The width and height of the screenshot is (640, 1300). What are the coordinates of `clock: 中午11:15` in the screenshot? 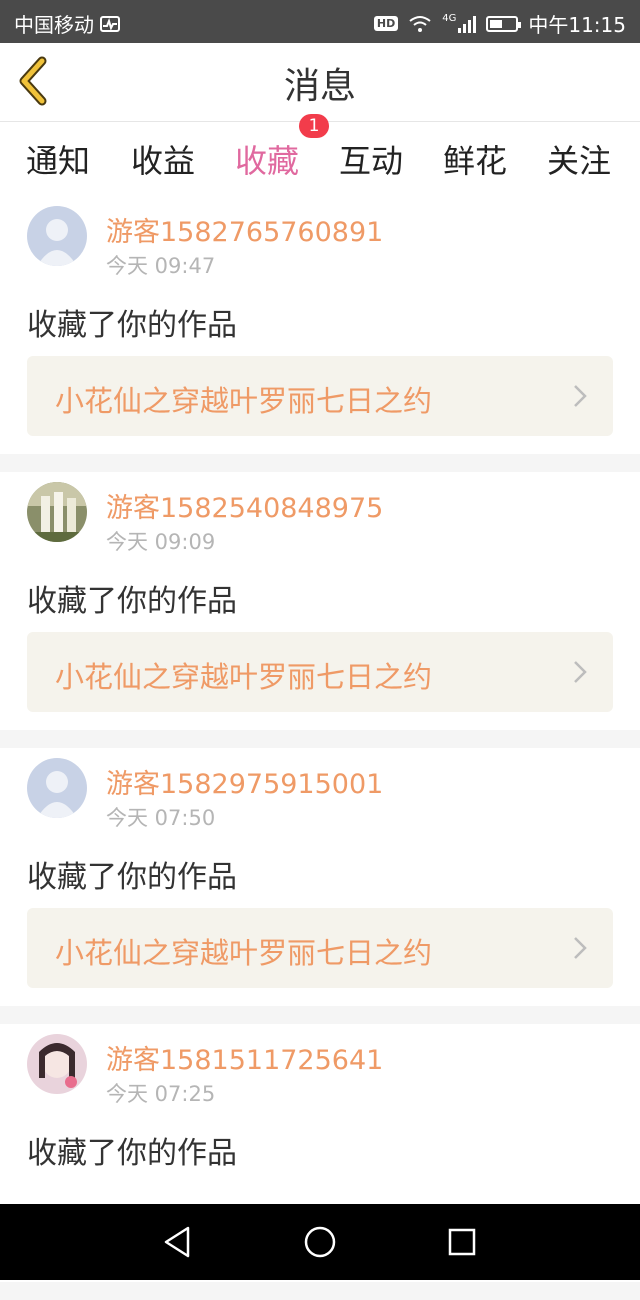 It's located at (577, 25).